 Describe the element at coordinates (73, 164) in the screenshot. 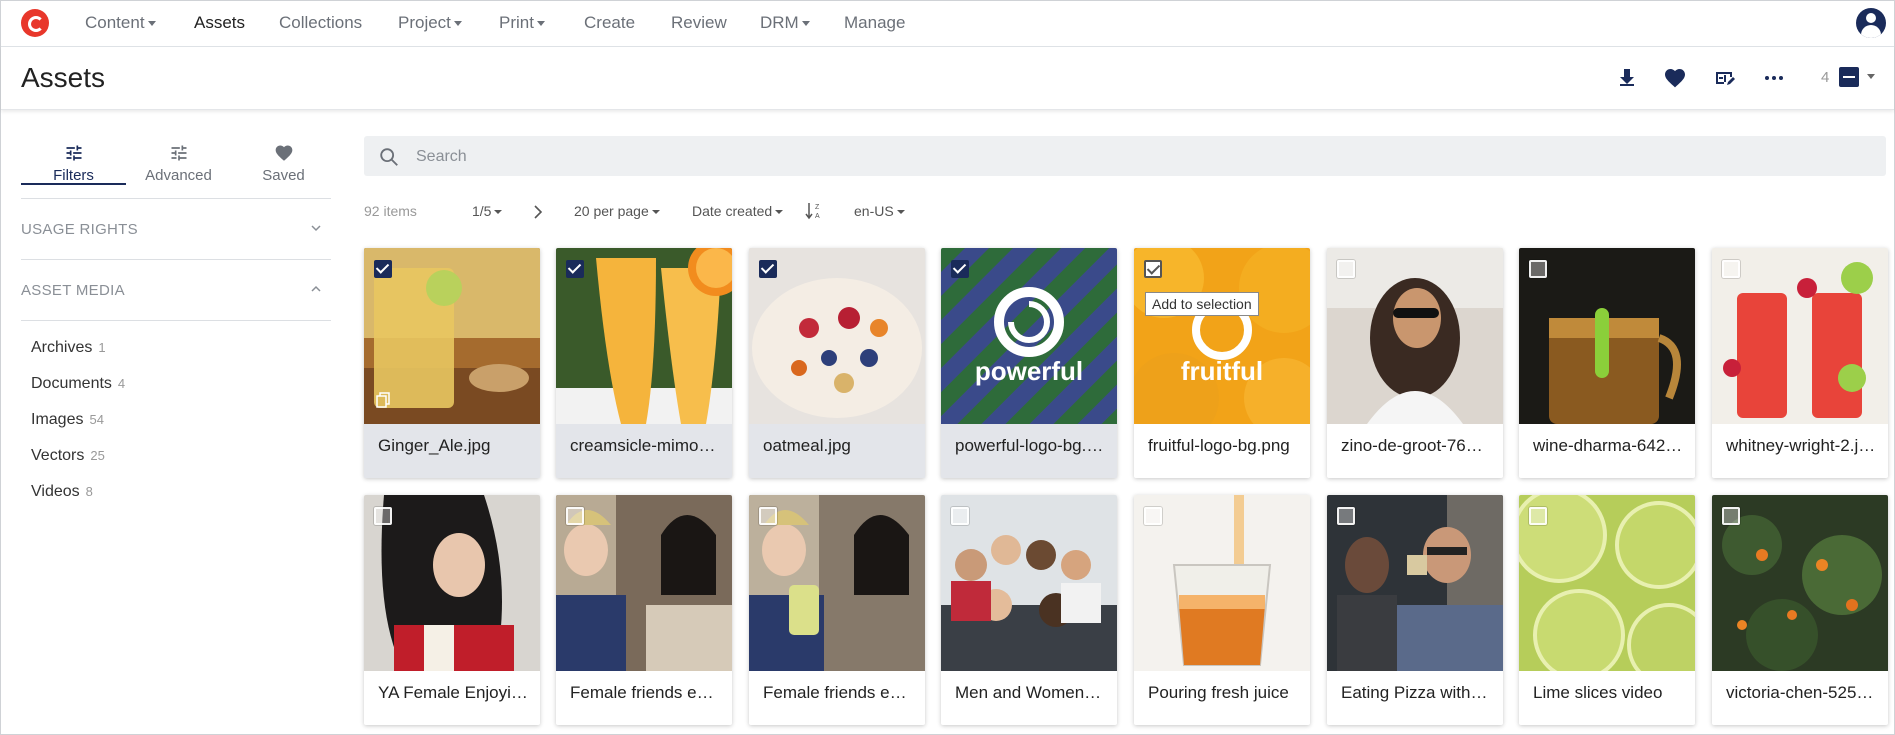

I see `tab-filters: Filters` at that location.